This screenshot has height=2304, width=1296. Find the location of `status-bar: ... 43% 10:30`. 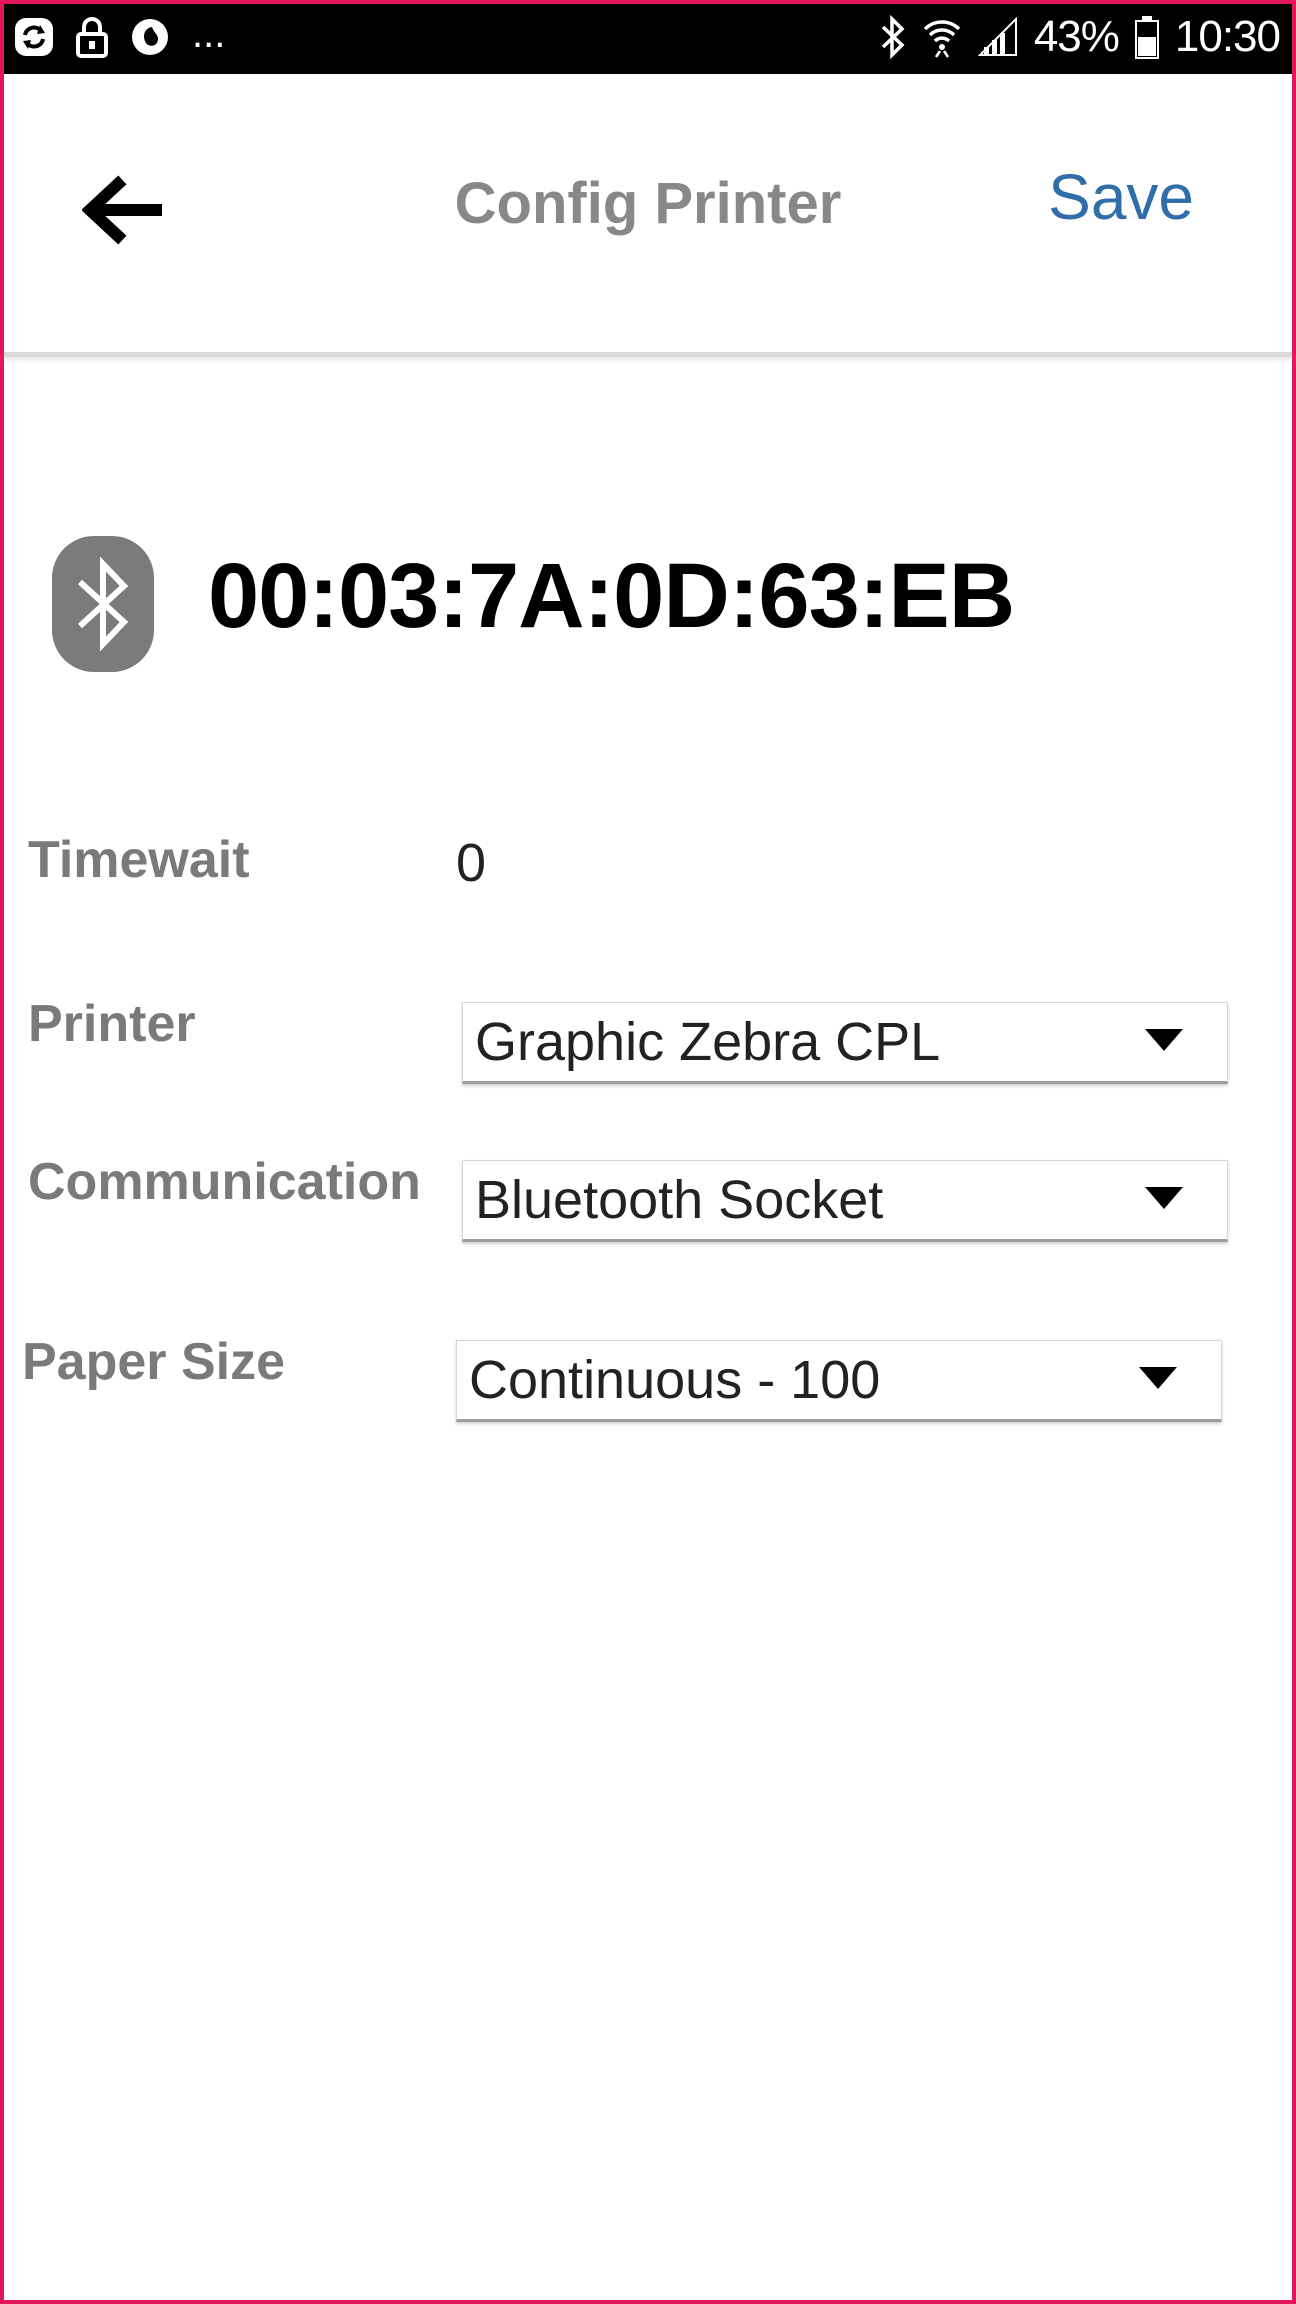

status-bar: ... 43% 10:30 is located at coordinates (648, 37).